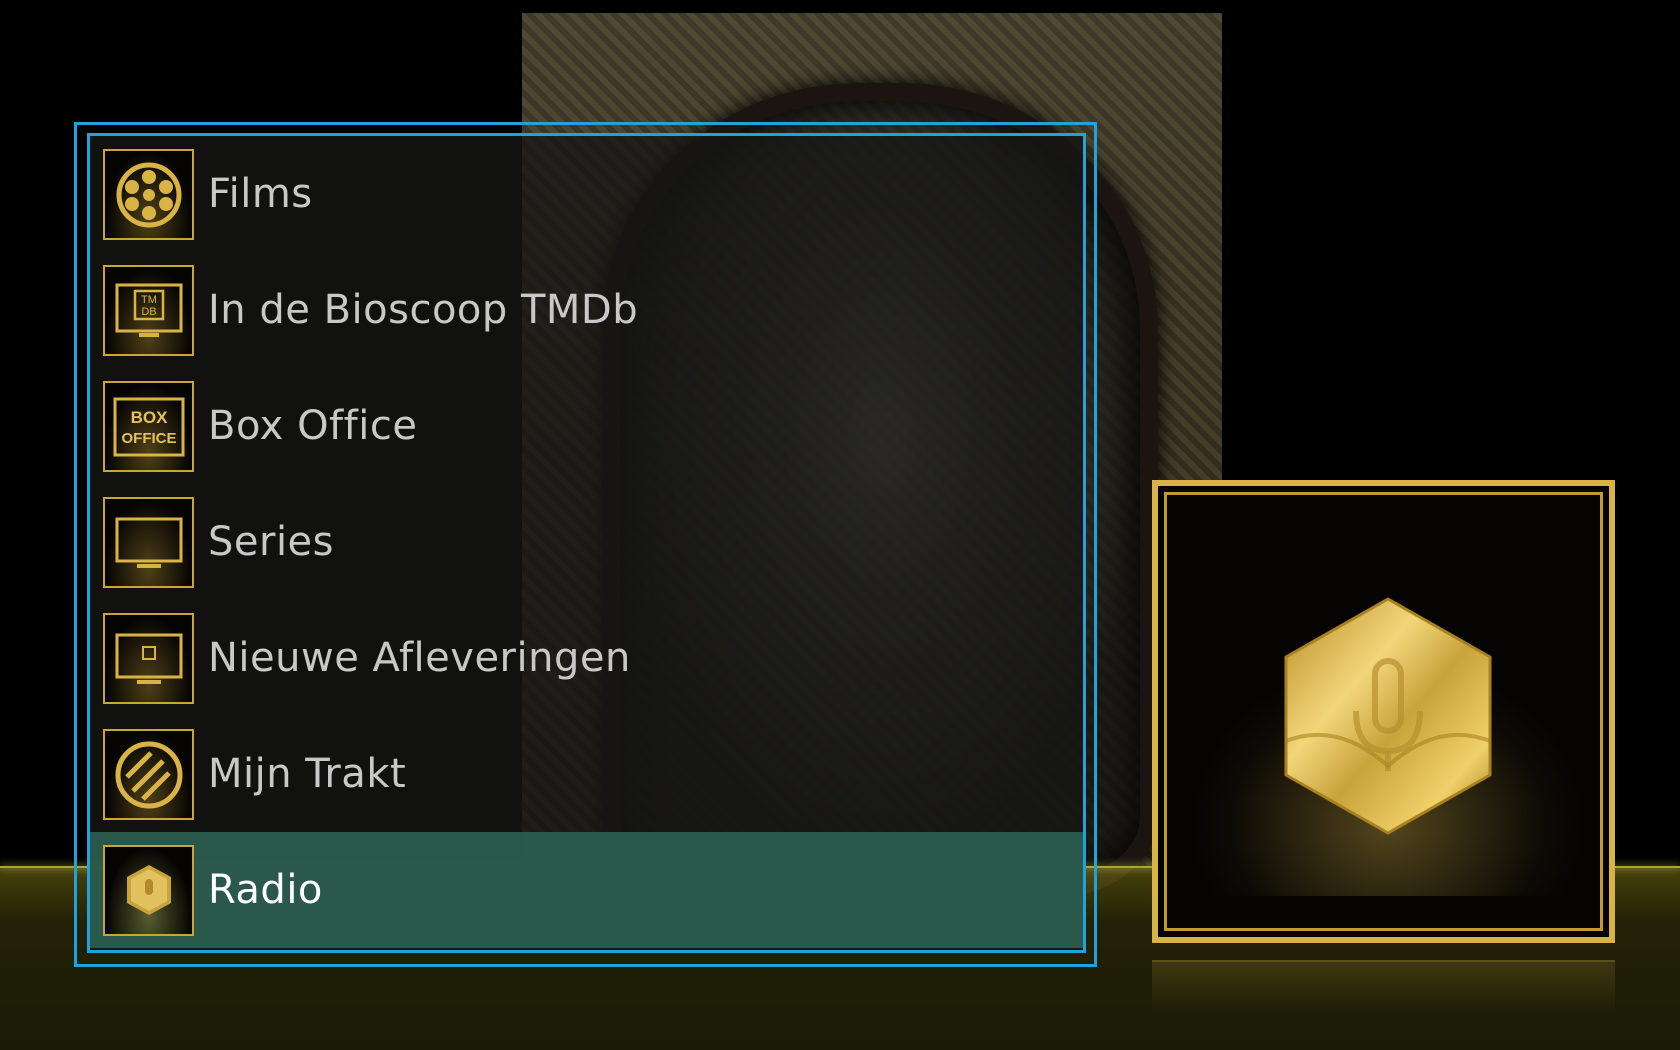 The width and height of the screenshot is (1680, 1050). I want to click on menu-item-label: Mijn Trakt, so click(307, 774).